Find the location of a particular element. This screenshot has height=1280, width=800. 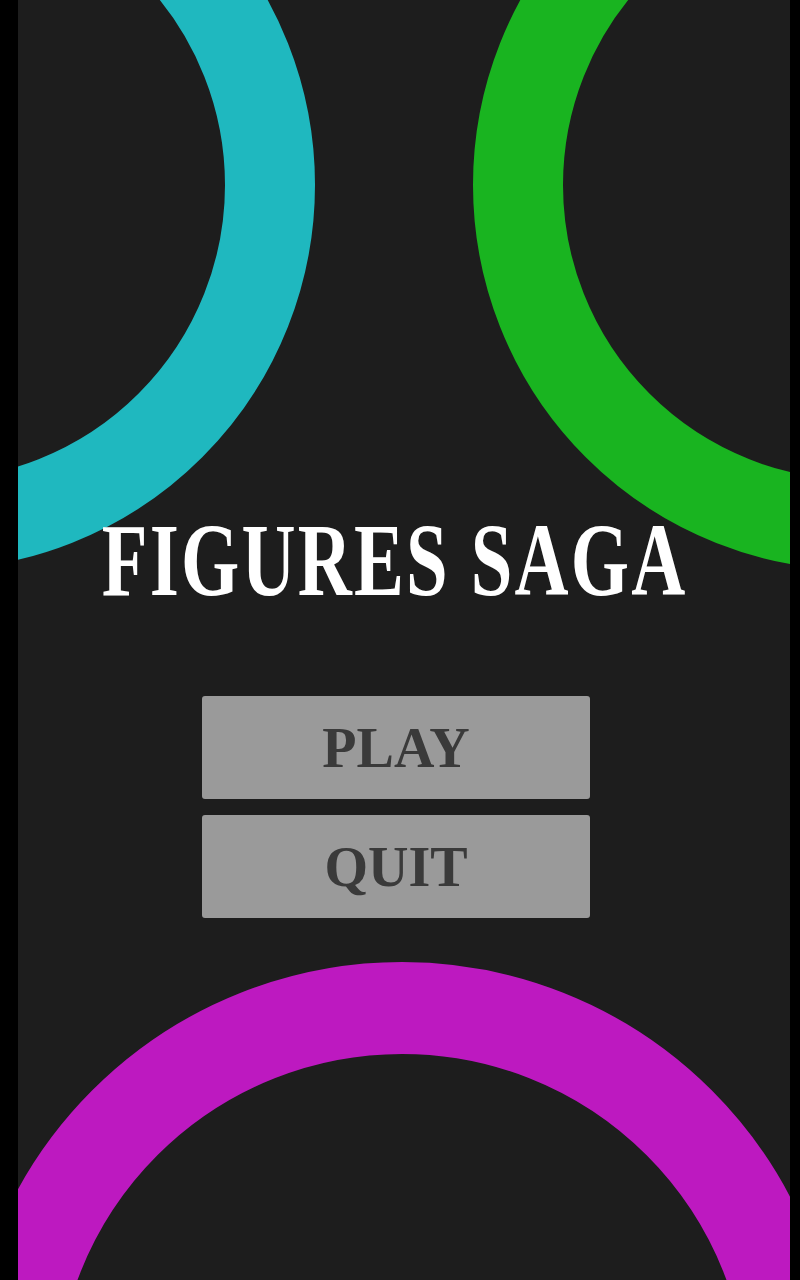

menu-button: QUIT is located at coordinates (396, 866).